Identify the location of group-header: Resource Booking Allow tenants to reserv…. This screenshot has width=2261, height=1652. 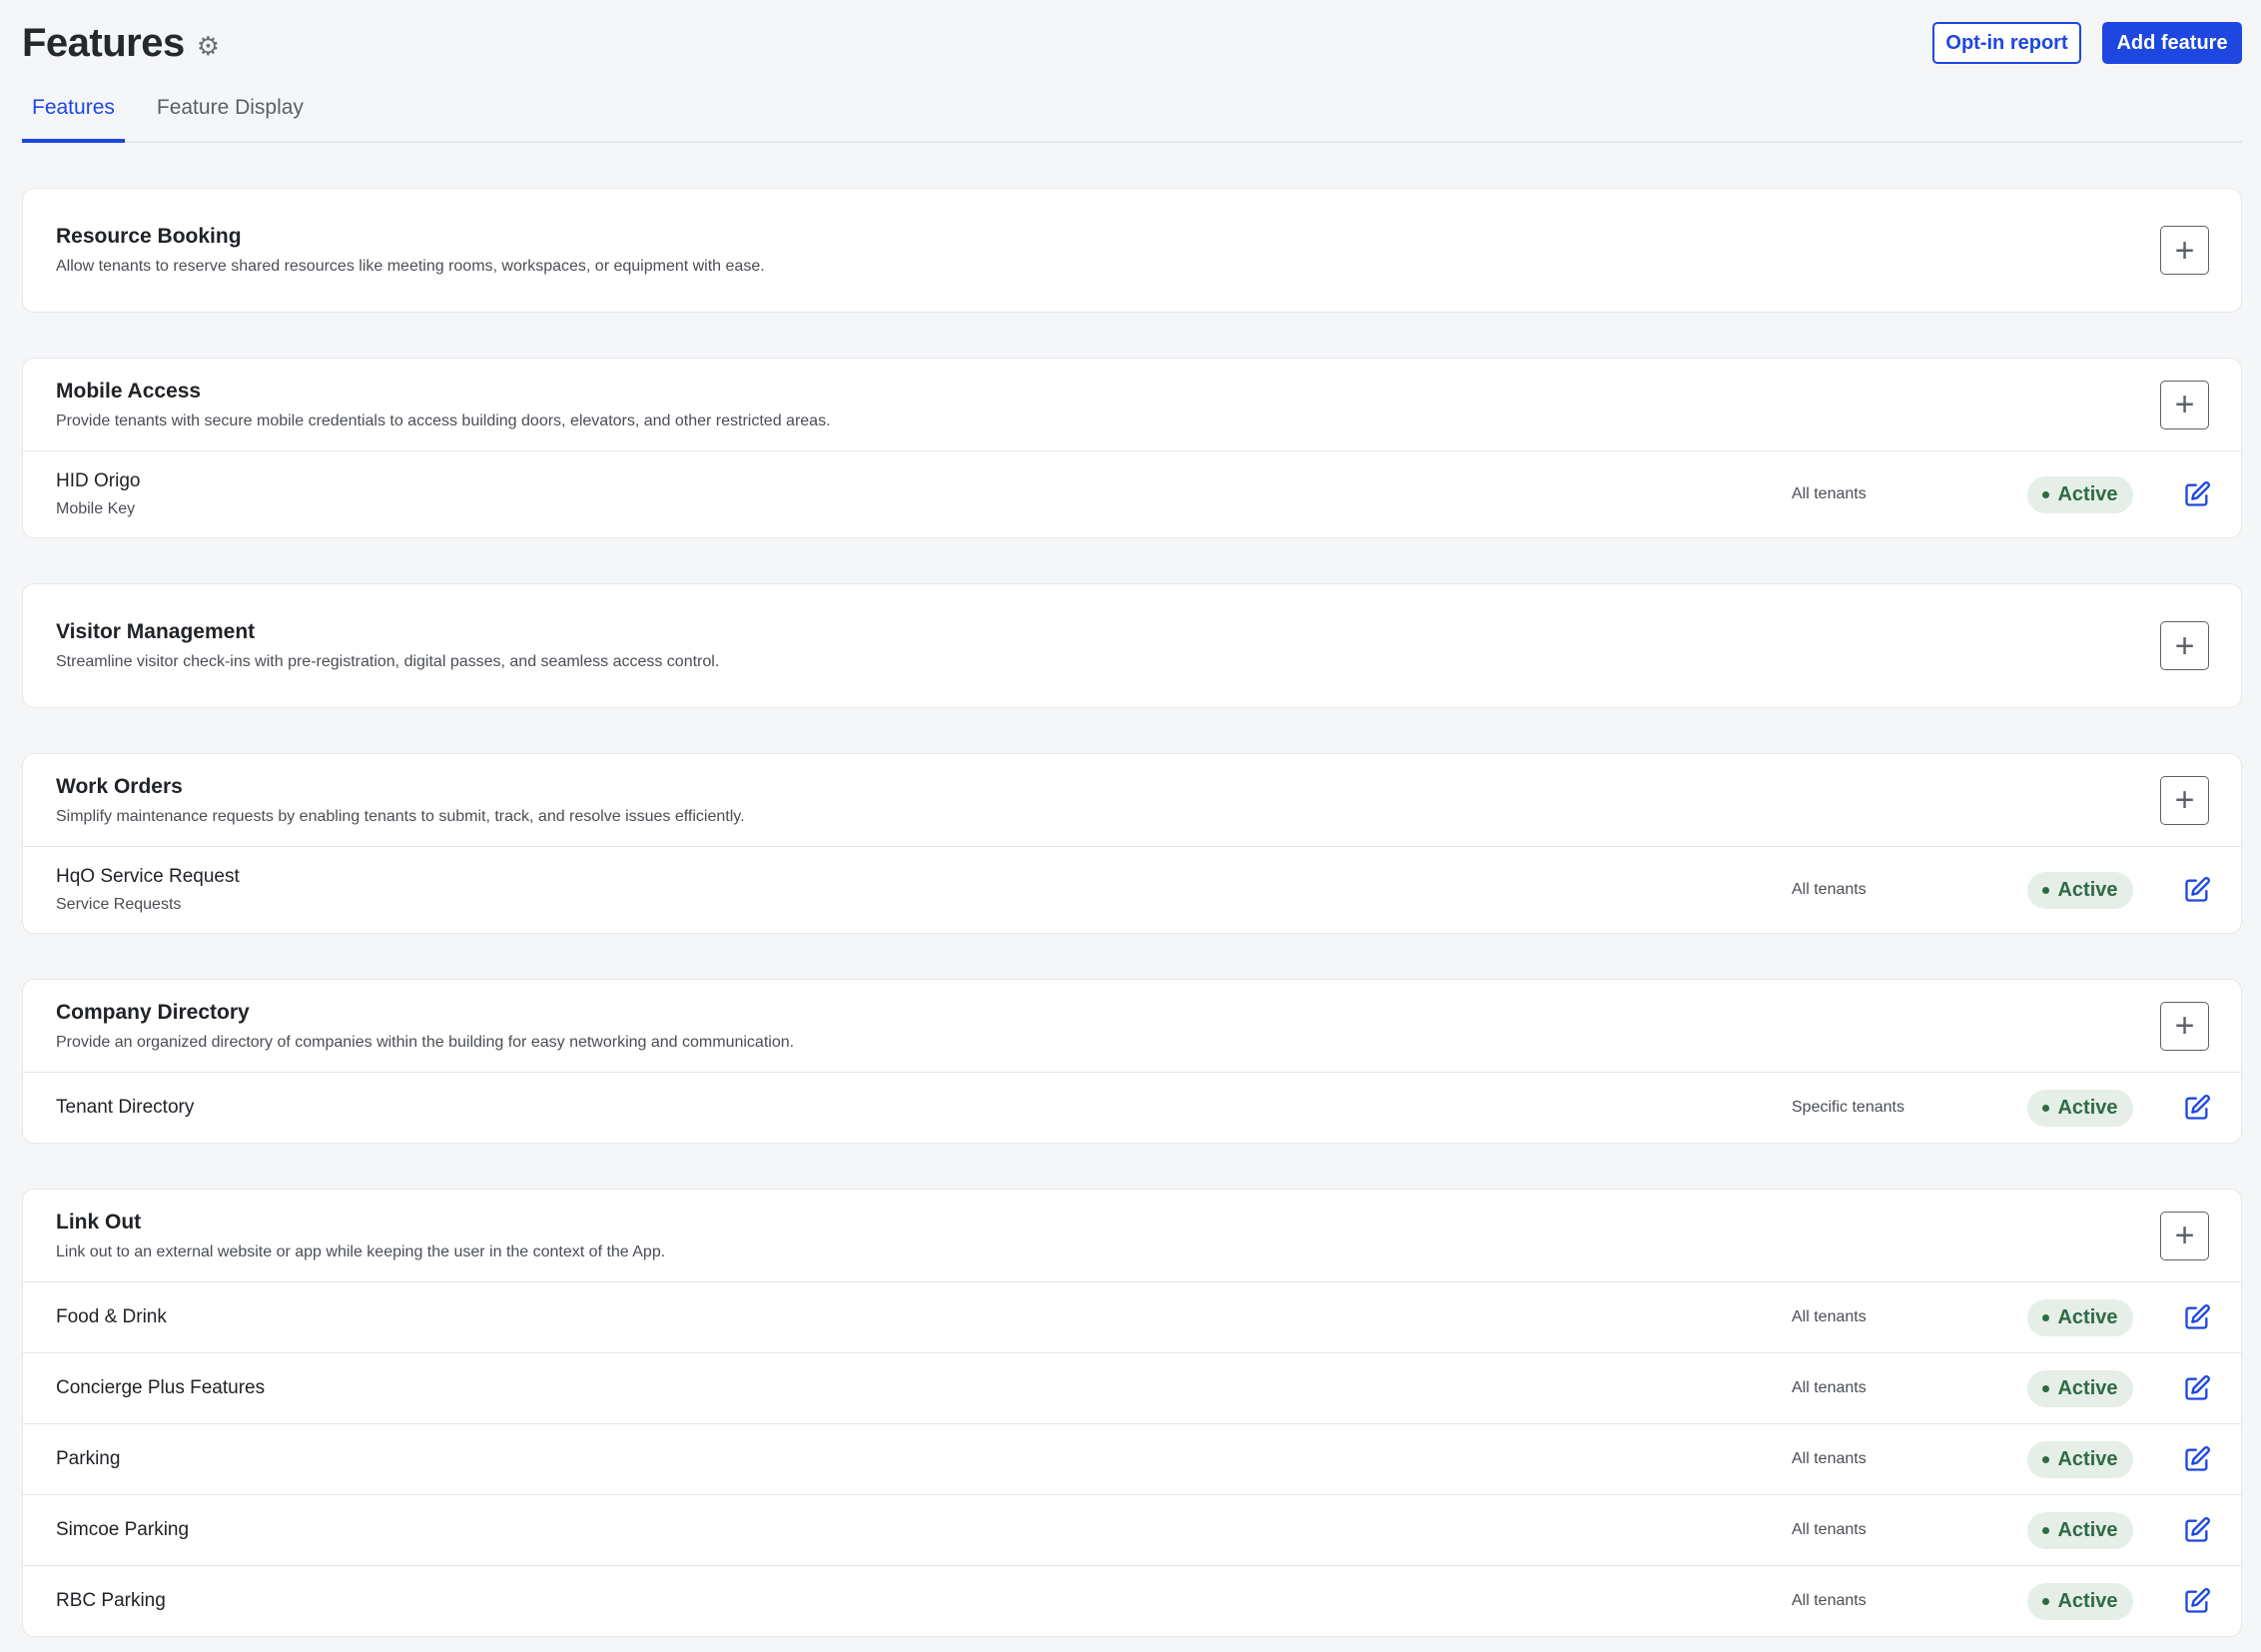
(1132, 250).